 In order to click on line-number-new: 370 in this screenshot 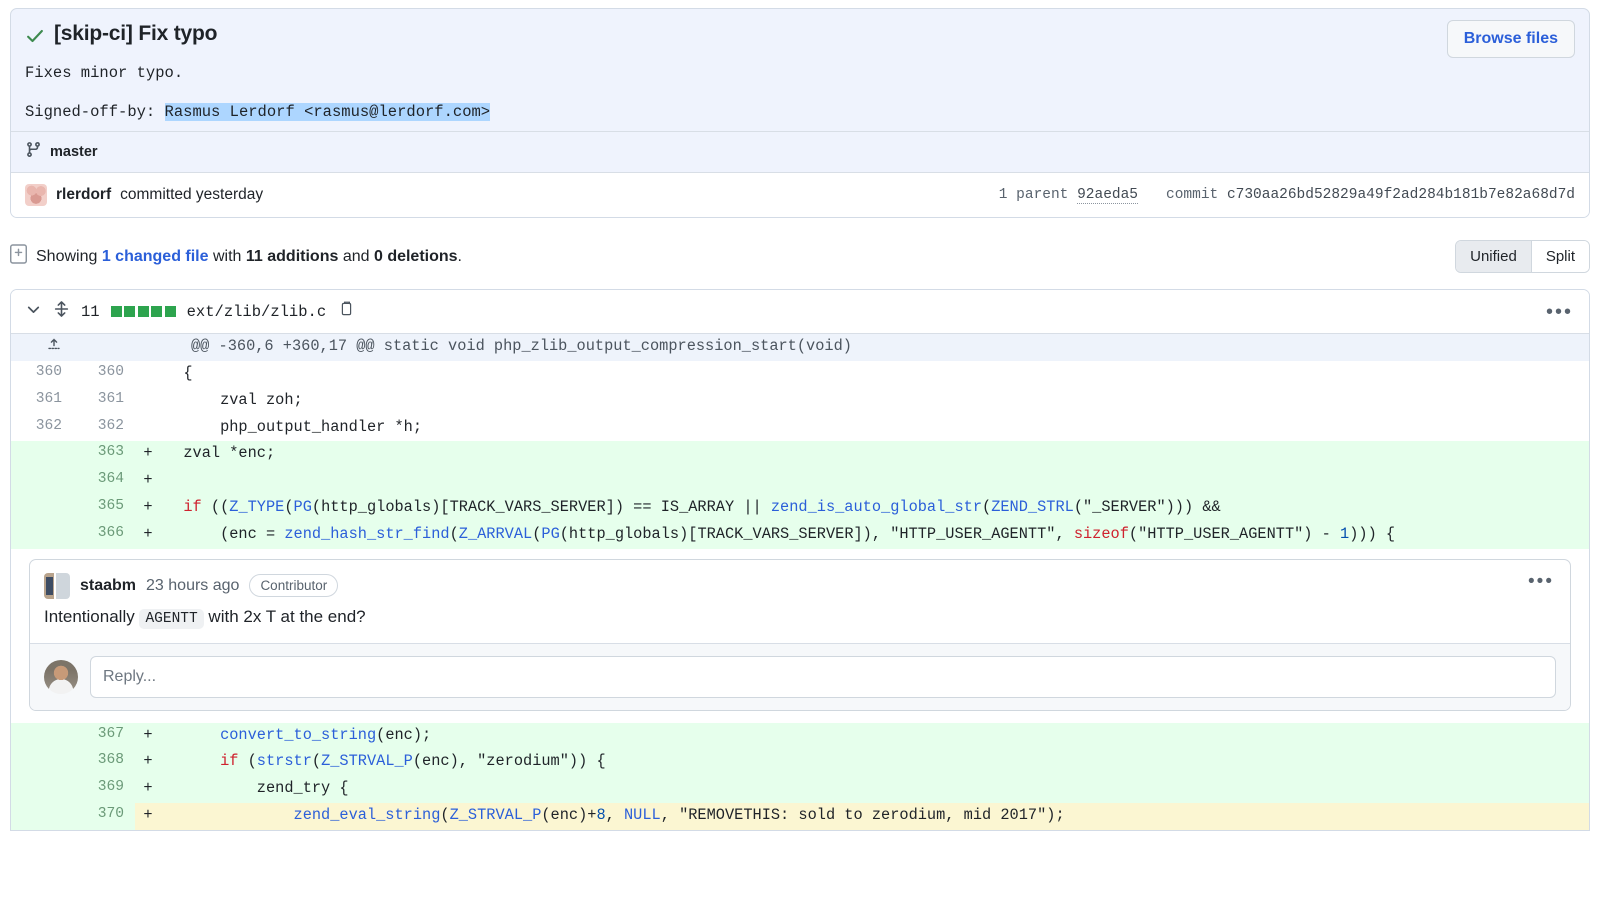, I will do `click(104, 816)`.